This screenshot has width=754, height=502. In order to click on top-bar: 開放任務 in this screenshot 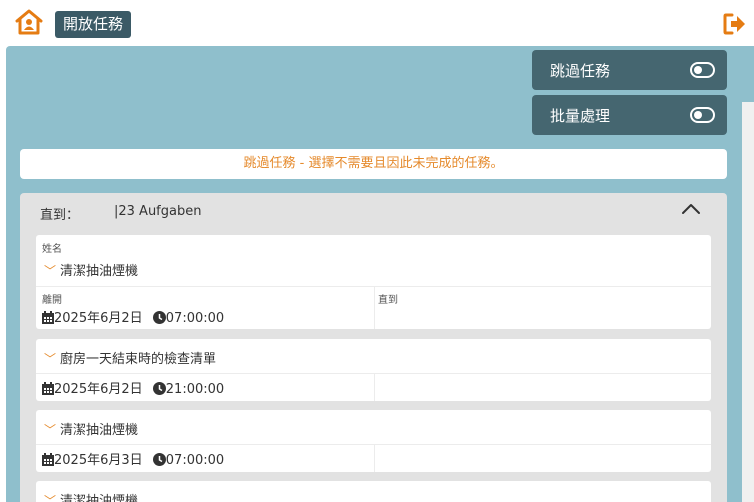, I will do `click(377, 23)`.